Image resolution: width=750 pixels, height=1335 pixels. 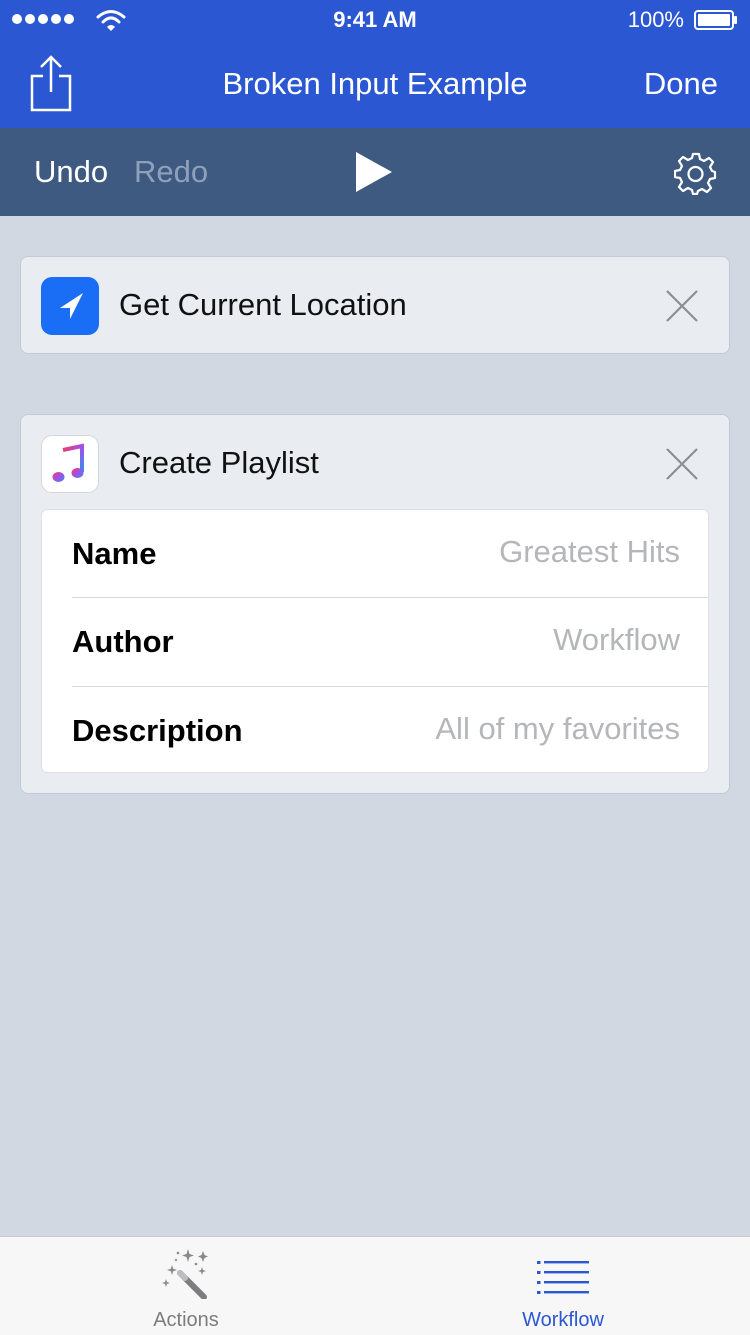 I want to click on tab-actions: Actions, so click(x=186, y=1286).